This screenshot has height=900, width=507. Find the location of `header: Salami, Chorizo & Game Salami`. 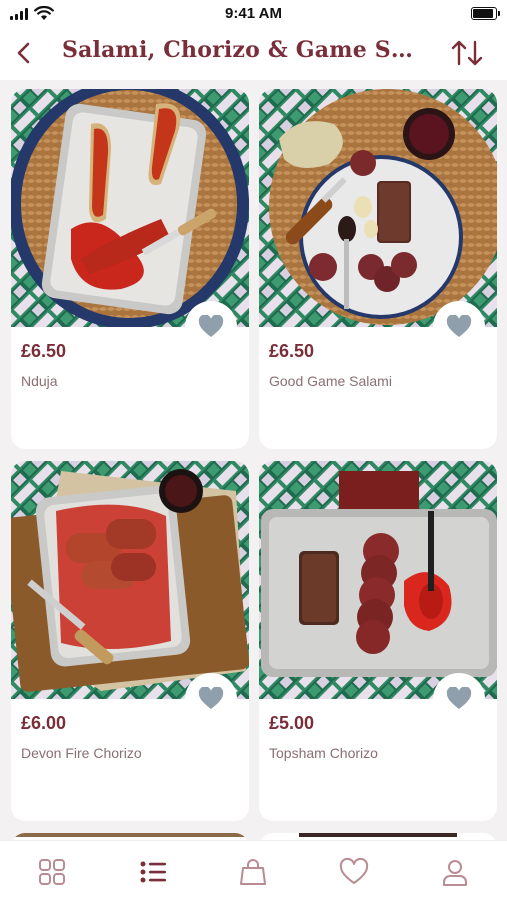

header: Salami, Chorizo & Game Salami is located at coordinates (253, 54).